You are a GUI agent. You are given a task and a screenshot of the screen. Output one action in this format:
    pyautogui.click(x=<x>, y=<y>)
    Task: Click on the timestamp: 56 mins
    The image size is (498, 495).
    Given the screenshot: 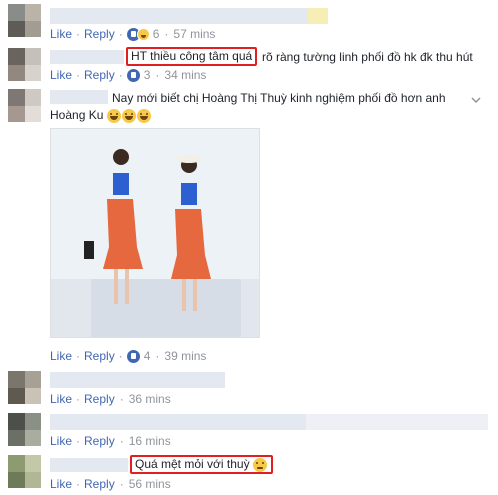 What is the action you would take?
    pyautogui.click(x=150, y=484)
    